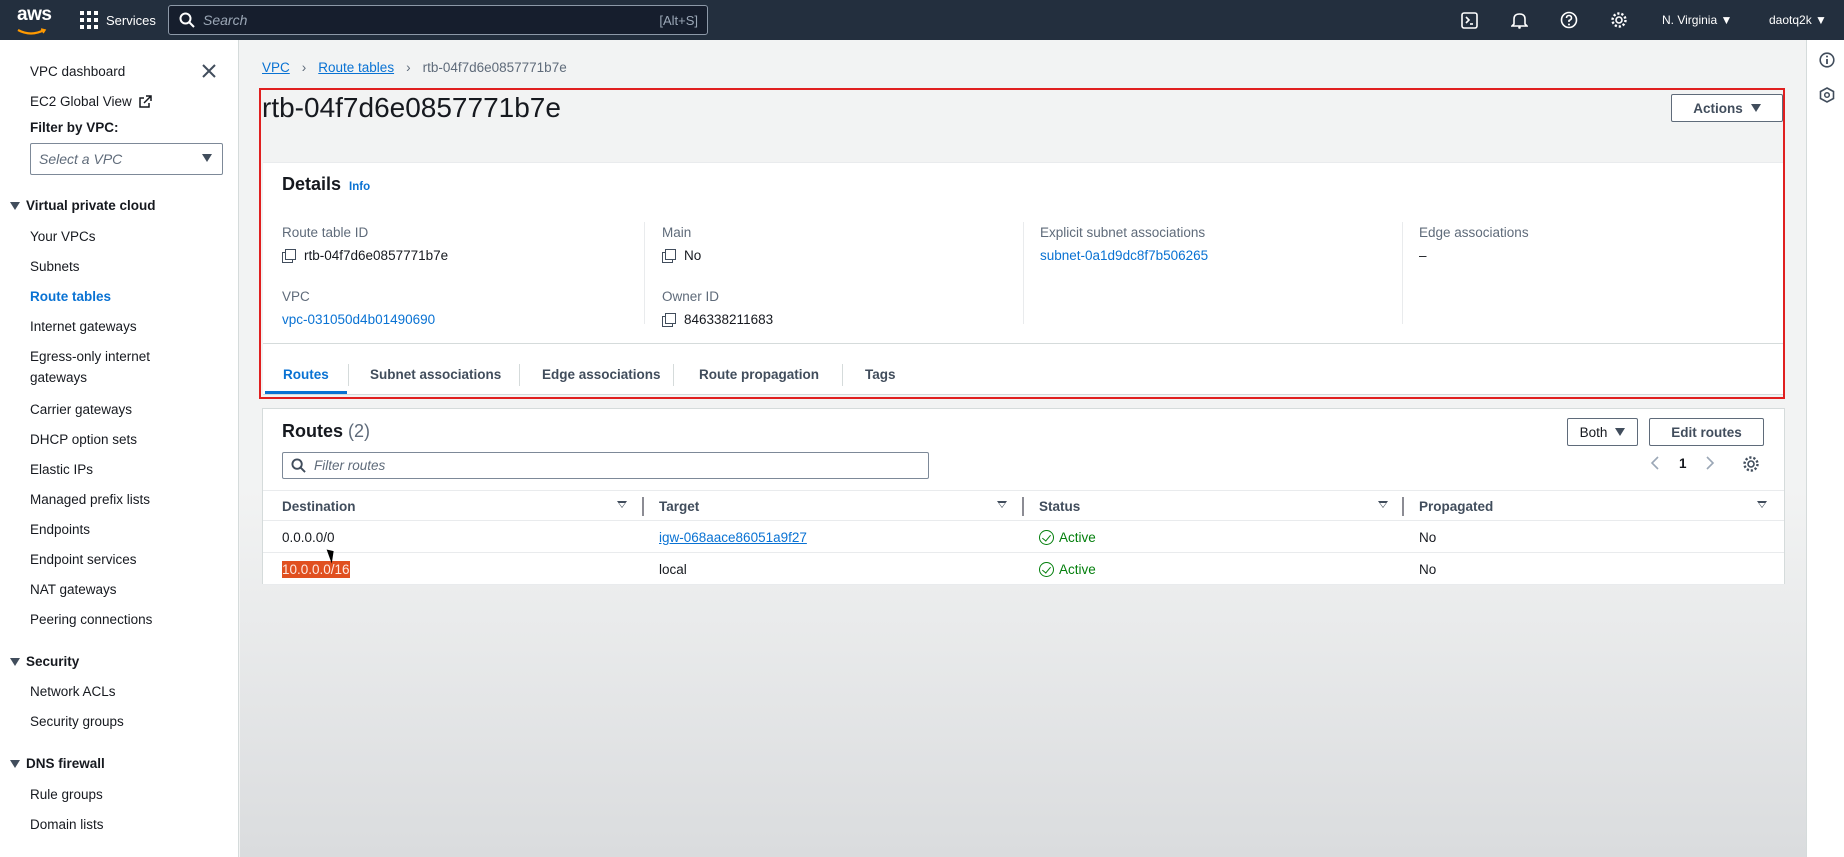  What do you see at coordinates (83, 326) in the screenshot?
I see `sidebar-item-internet-gateways: Internet gateways` at bounding box center [83, 326].